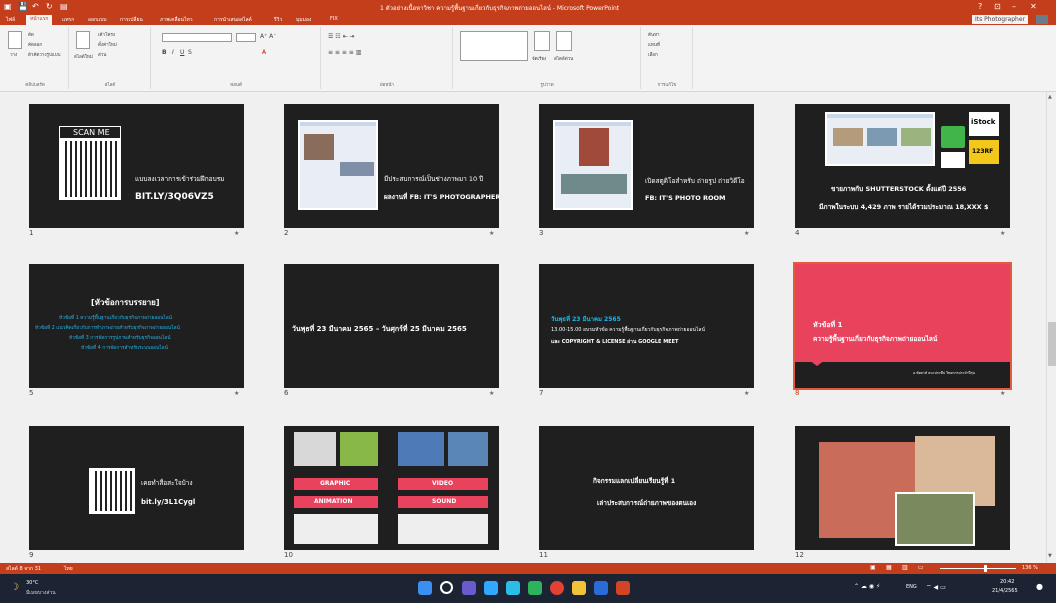 The height and width of the screenshot is (603, 1056). Describe the element at coordinates (984, 124) in the screenshot. I see `istock-logo: iStock` at that location.